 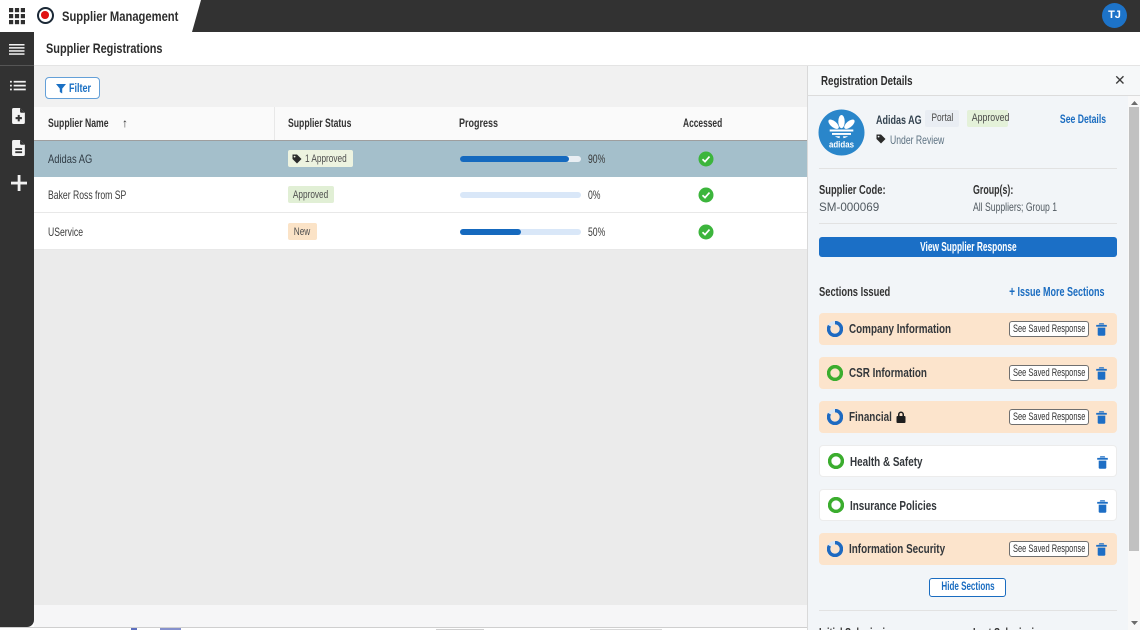 What do you see at coordinates (841, 144) in the screenshot?
I see `svg-text: adidas` at bounding box center [841, 144].